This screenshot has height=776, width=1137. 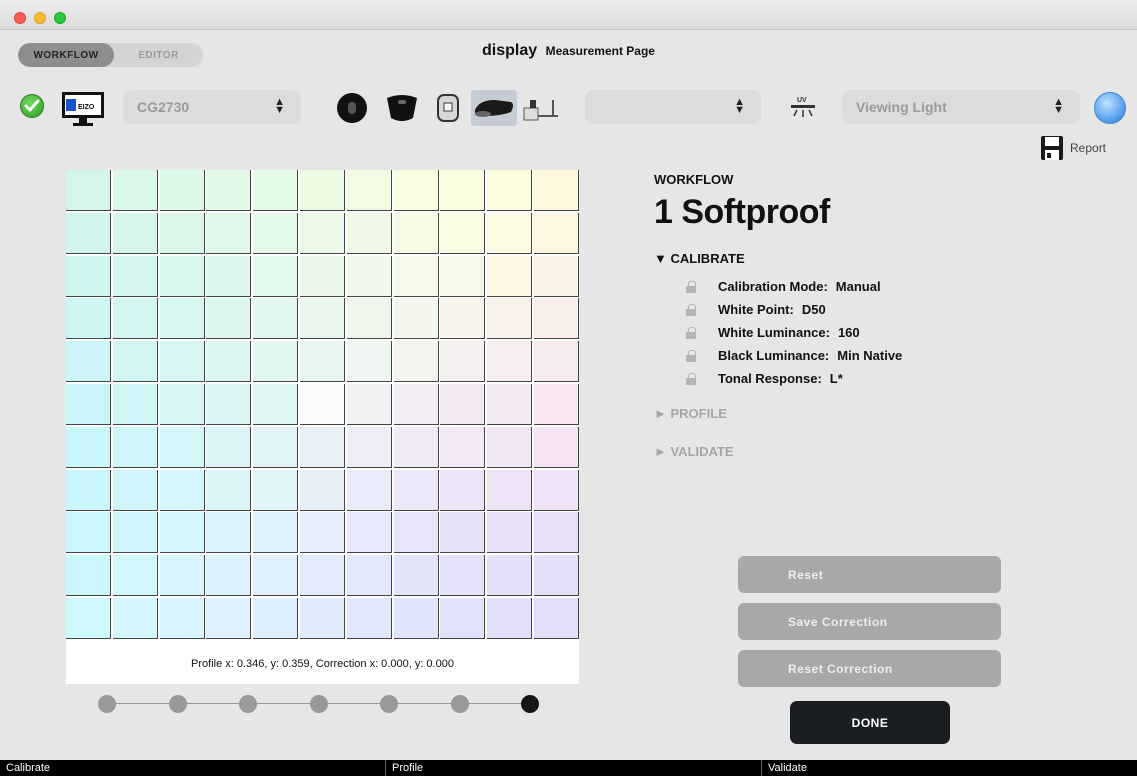 What do you see at coordinates (870, 722) in the screenshot?
I see `done-button: DONE` at bounding box center [870, 722].